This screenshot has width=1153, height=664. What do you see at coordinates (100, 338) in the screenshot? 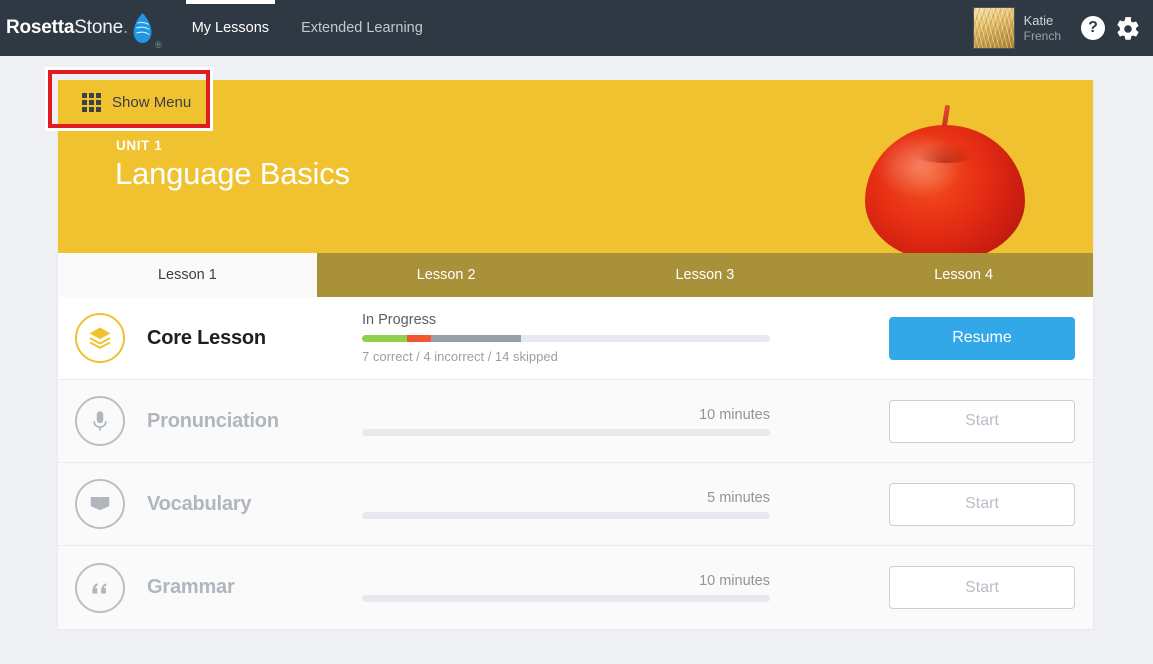
I see `layers-stack-icon` at bounding box center [100, 338].